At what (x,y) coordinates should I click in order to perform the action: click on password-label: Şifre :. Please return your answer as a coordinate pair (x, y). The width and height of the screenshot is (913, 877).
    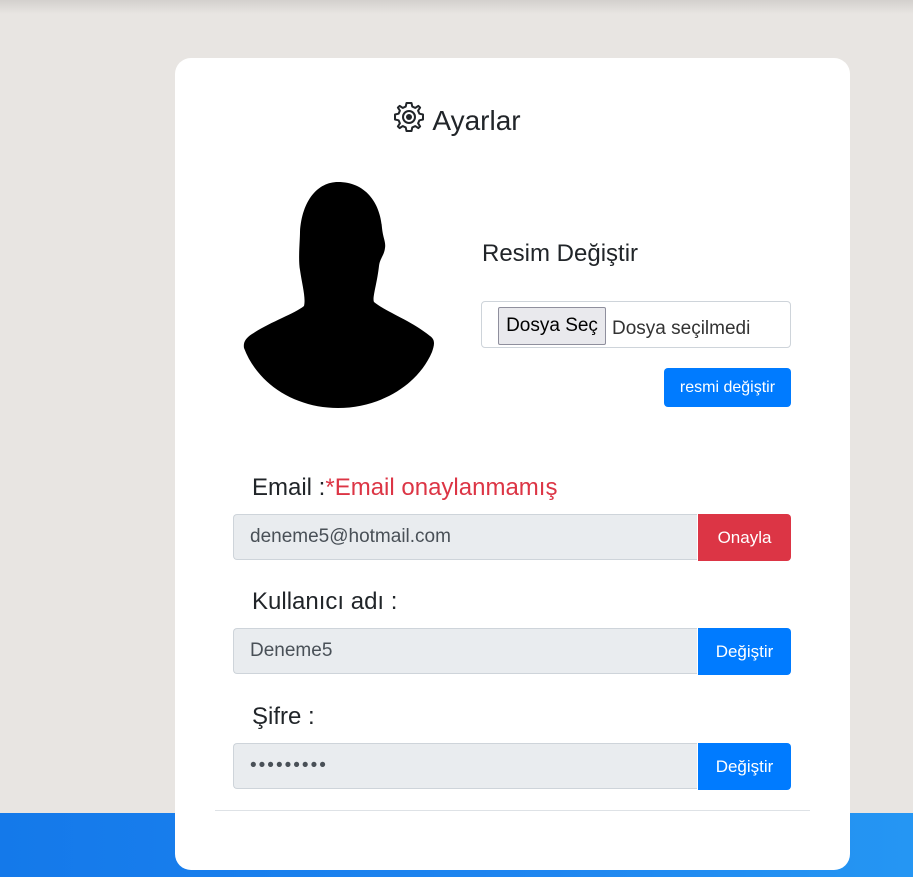
    Looking at the image, I should click on (283, 716).